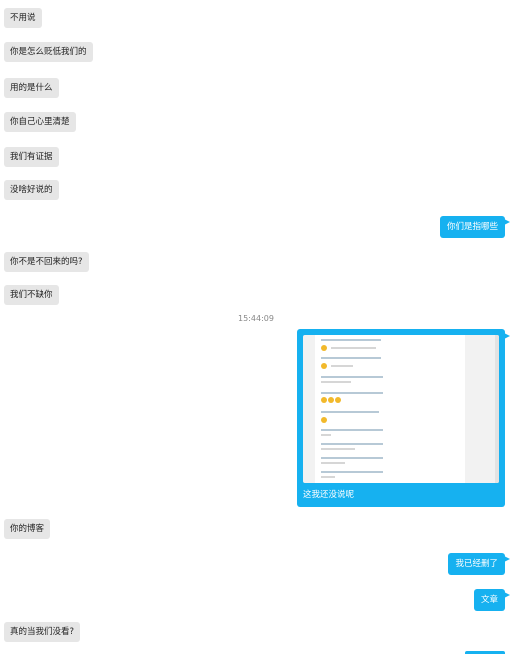 This screenshot has width=512, height=654. I want to click on message-incoming: 用的是什么, so click(31, 88).